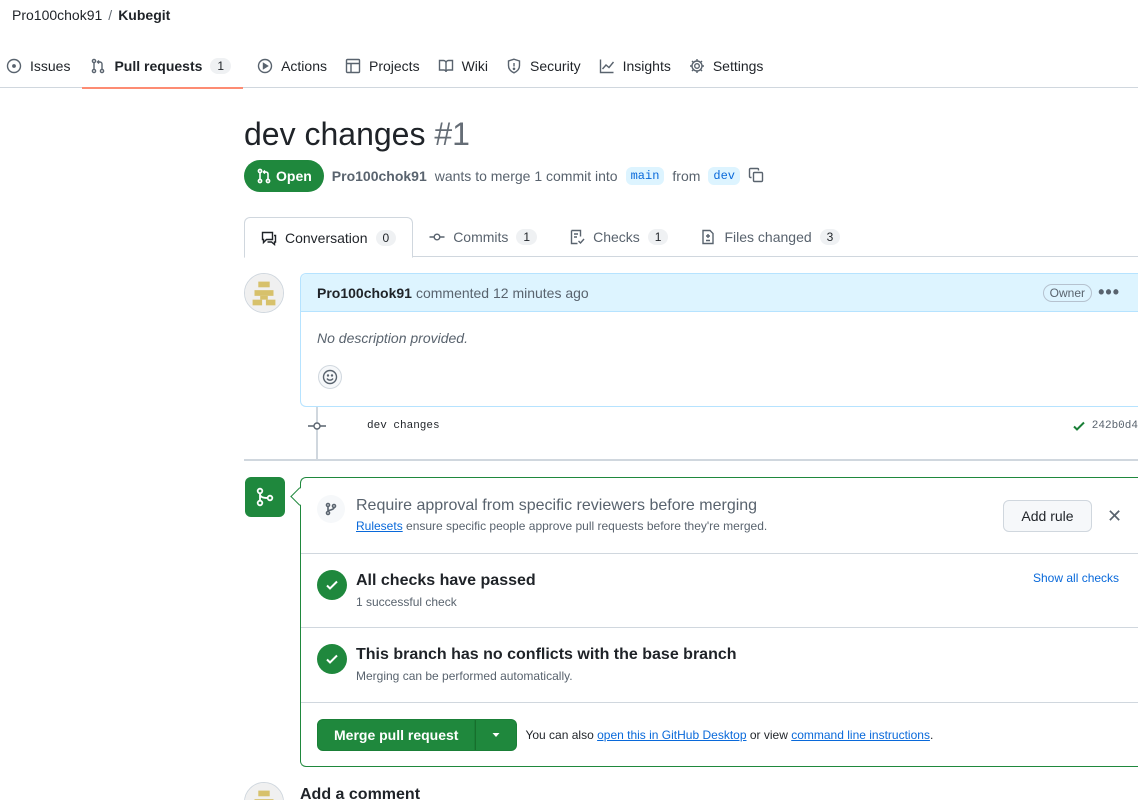 This screenshot has height=800, width=1138. I want to click on breadcrumb: Pro100chok91 / Kubegit, so click(91, 15).